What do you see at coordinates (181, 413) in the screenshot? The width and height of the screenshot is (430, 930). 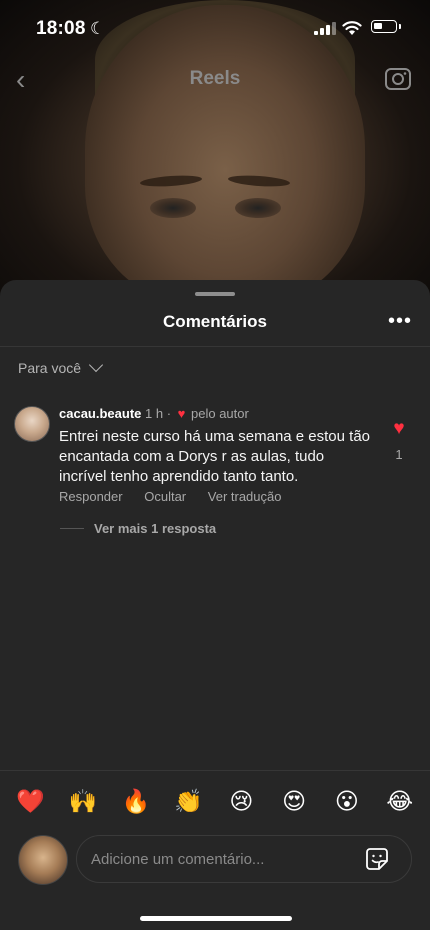 I see `author-like-heart-icon: ♥` at bounding box center [181, 413].